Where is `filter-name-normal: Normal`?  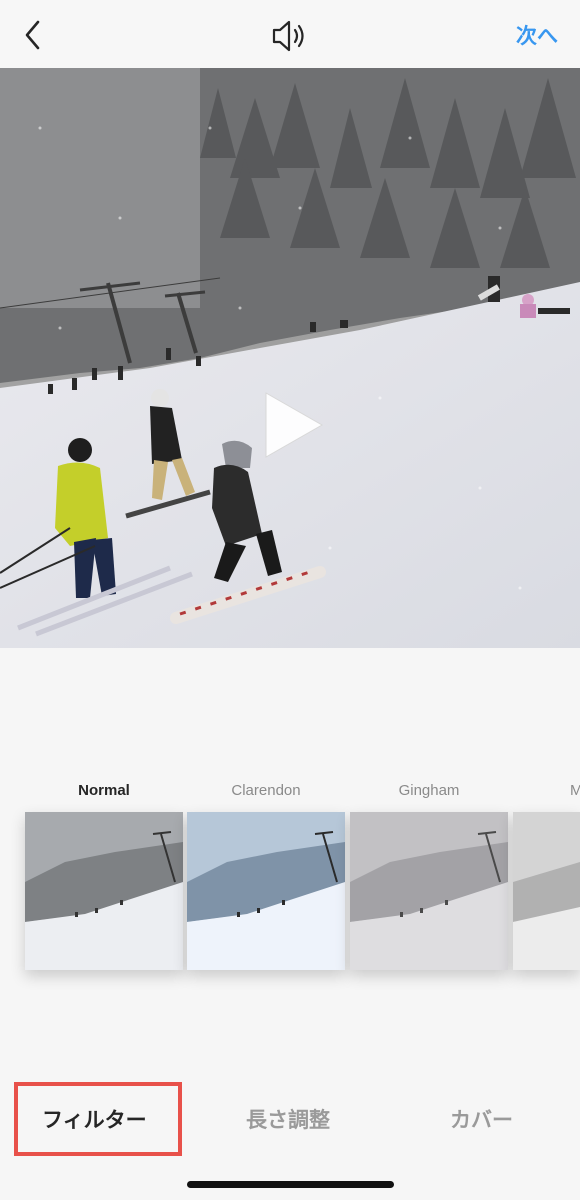
filter-name-normal: Normal is located at coordinates (104, 790).